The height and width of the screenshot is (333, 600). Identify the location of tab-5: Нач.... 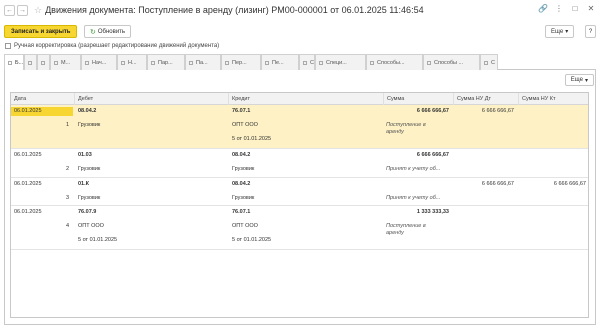
(99, 62).